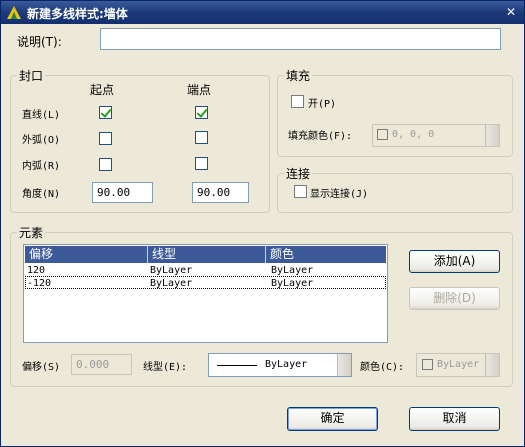 The image size is (525, 447). Describe the element at coordinates (86, 254) in the screenshot. I see `column-header-offset: 偏移` at that location.